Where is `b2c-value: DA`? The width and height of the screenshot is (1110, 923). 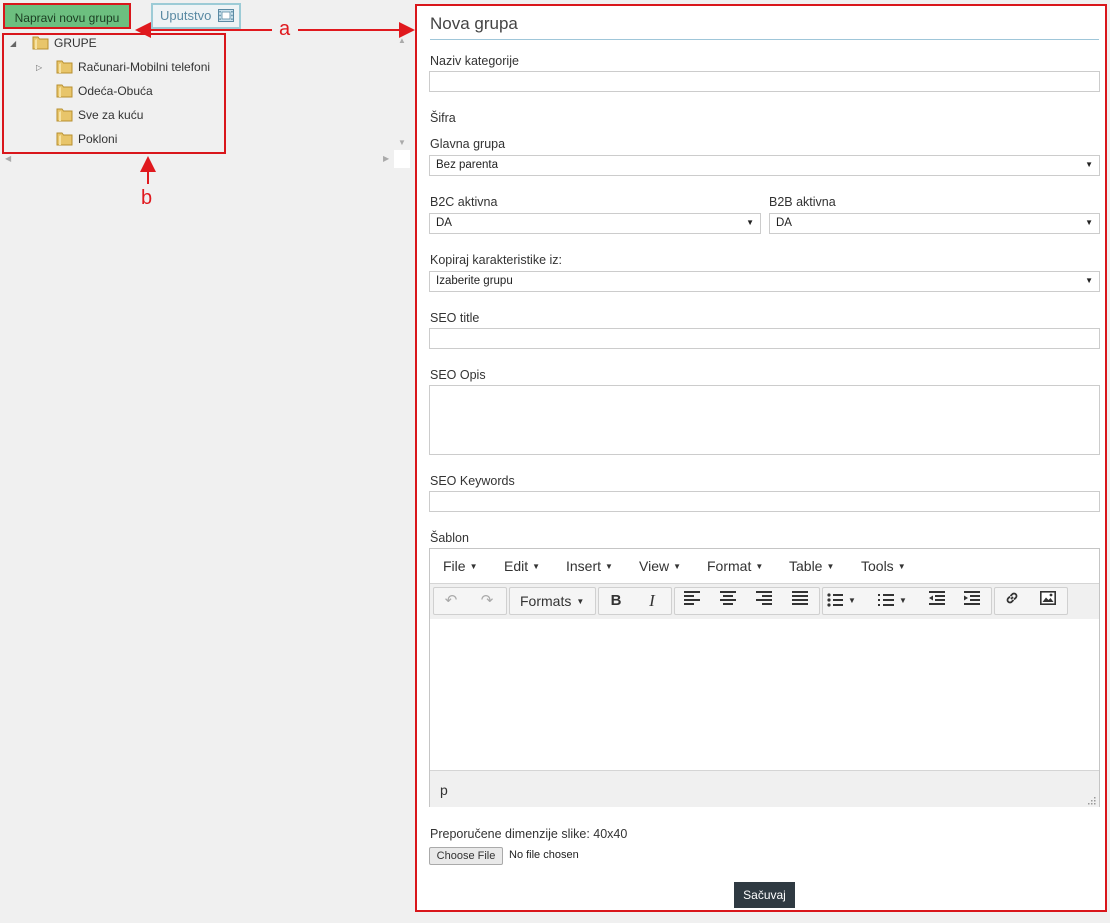
b2c-value: DA is located at coordinates (444, 223).